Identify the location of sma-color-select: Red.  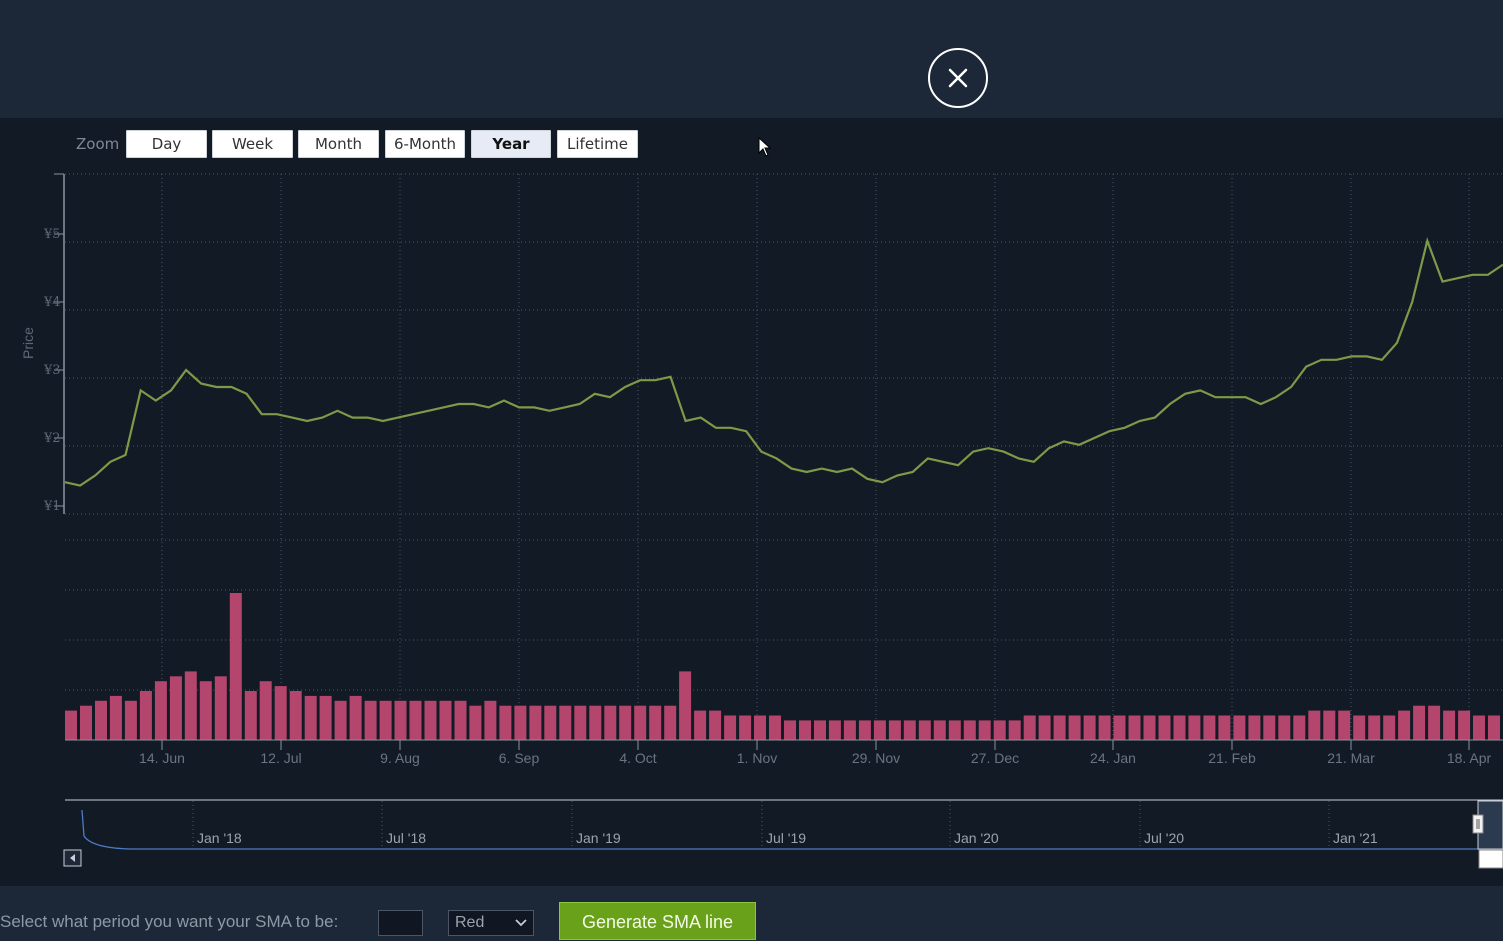
(491, 923).